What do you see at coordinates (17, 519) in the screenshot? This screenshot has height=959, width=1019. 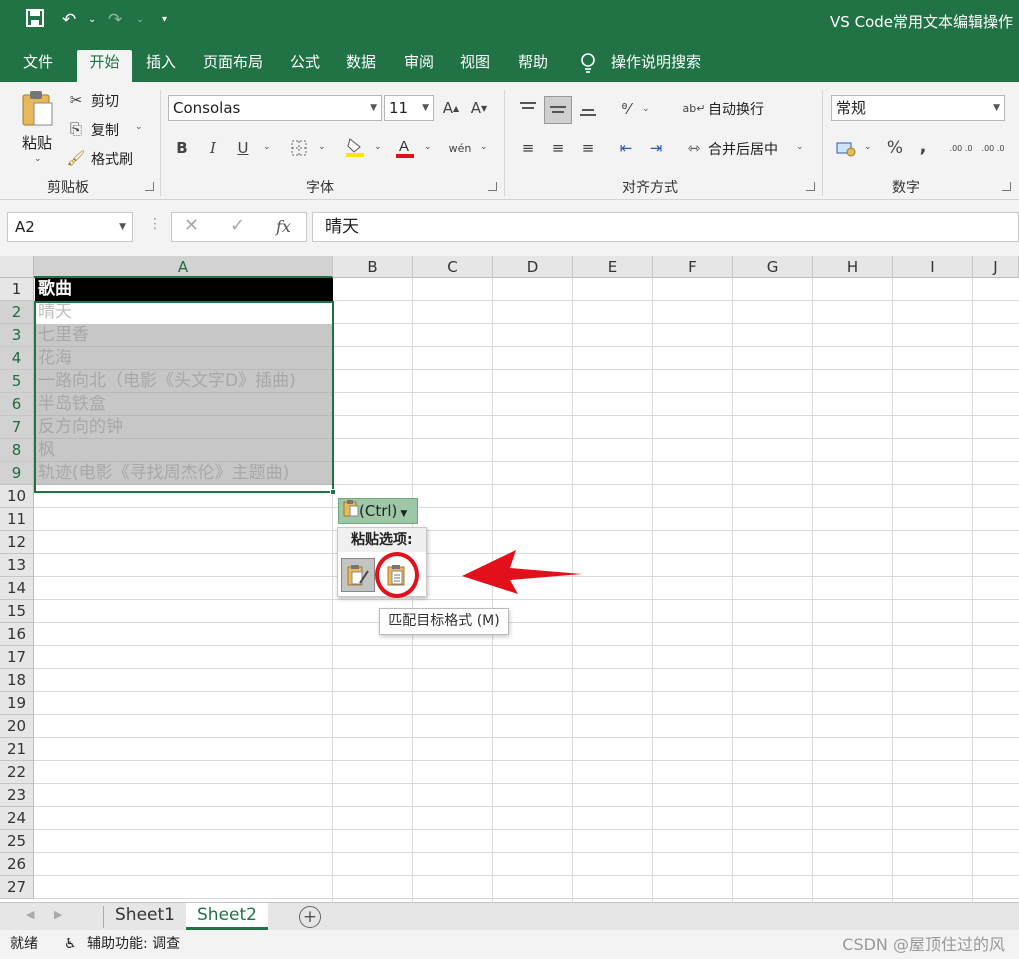 I see `row-header-11: 11` at bounding box center [17, 519].